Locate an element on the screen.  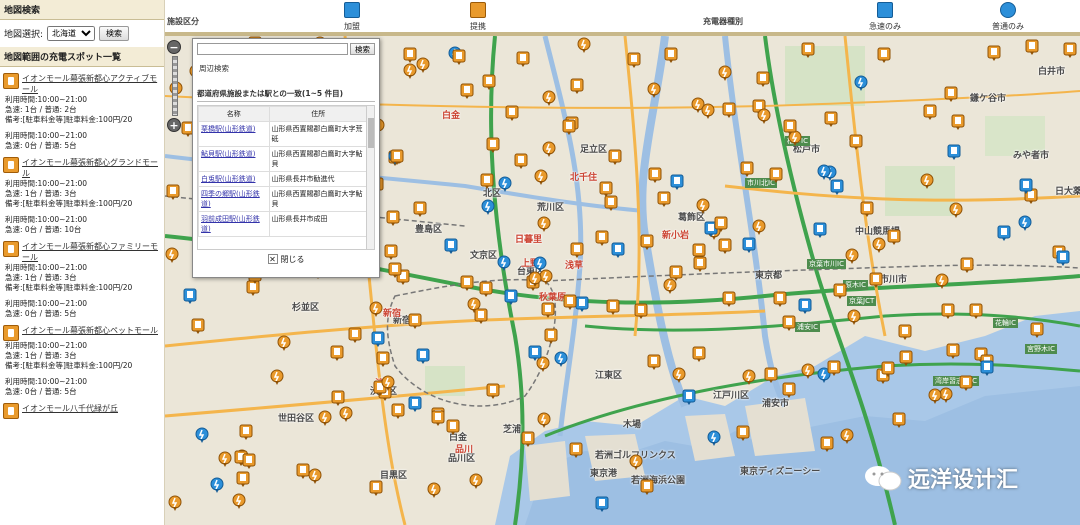
filter-normal-only: 普通のみ is located at coordinates (1008, 17).